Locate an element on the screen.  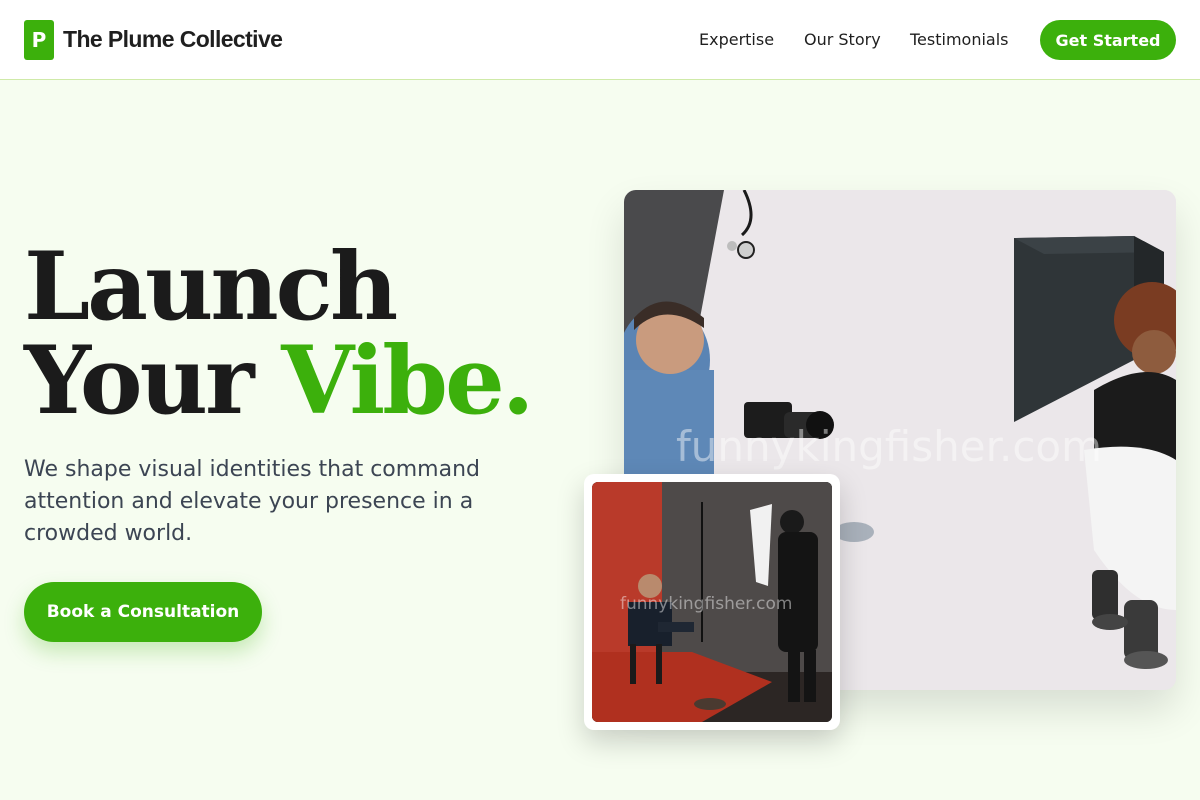
inset-photo-watermark: funnykingfisher.com is located at coordinates (706, 604).